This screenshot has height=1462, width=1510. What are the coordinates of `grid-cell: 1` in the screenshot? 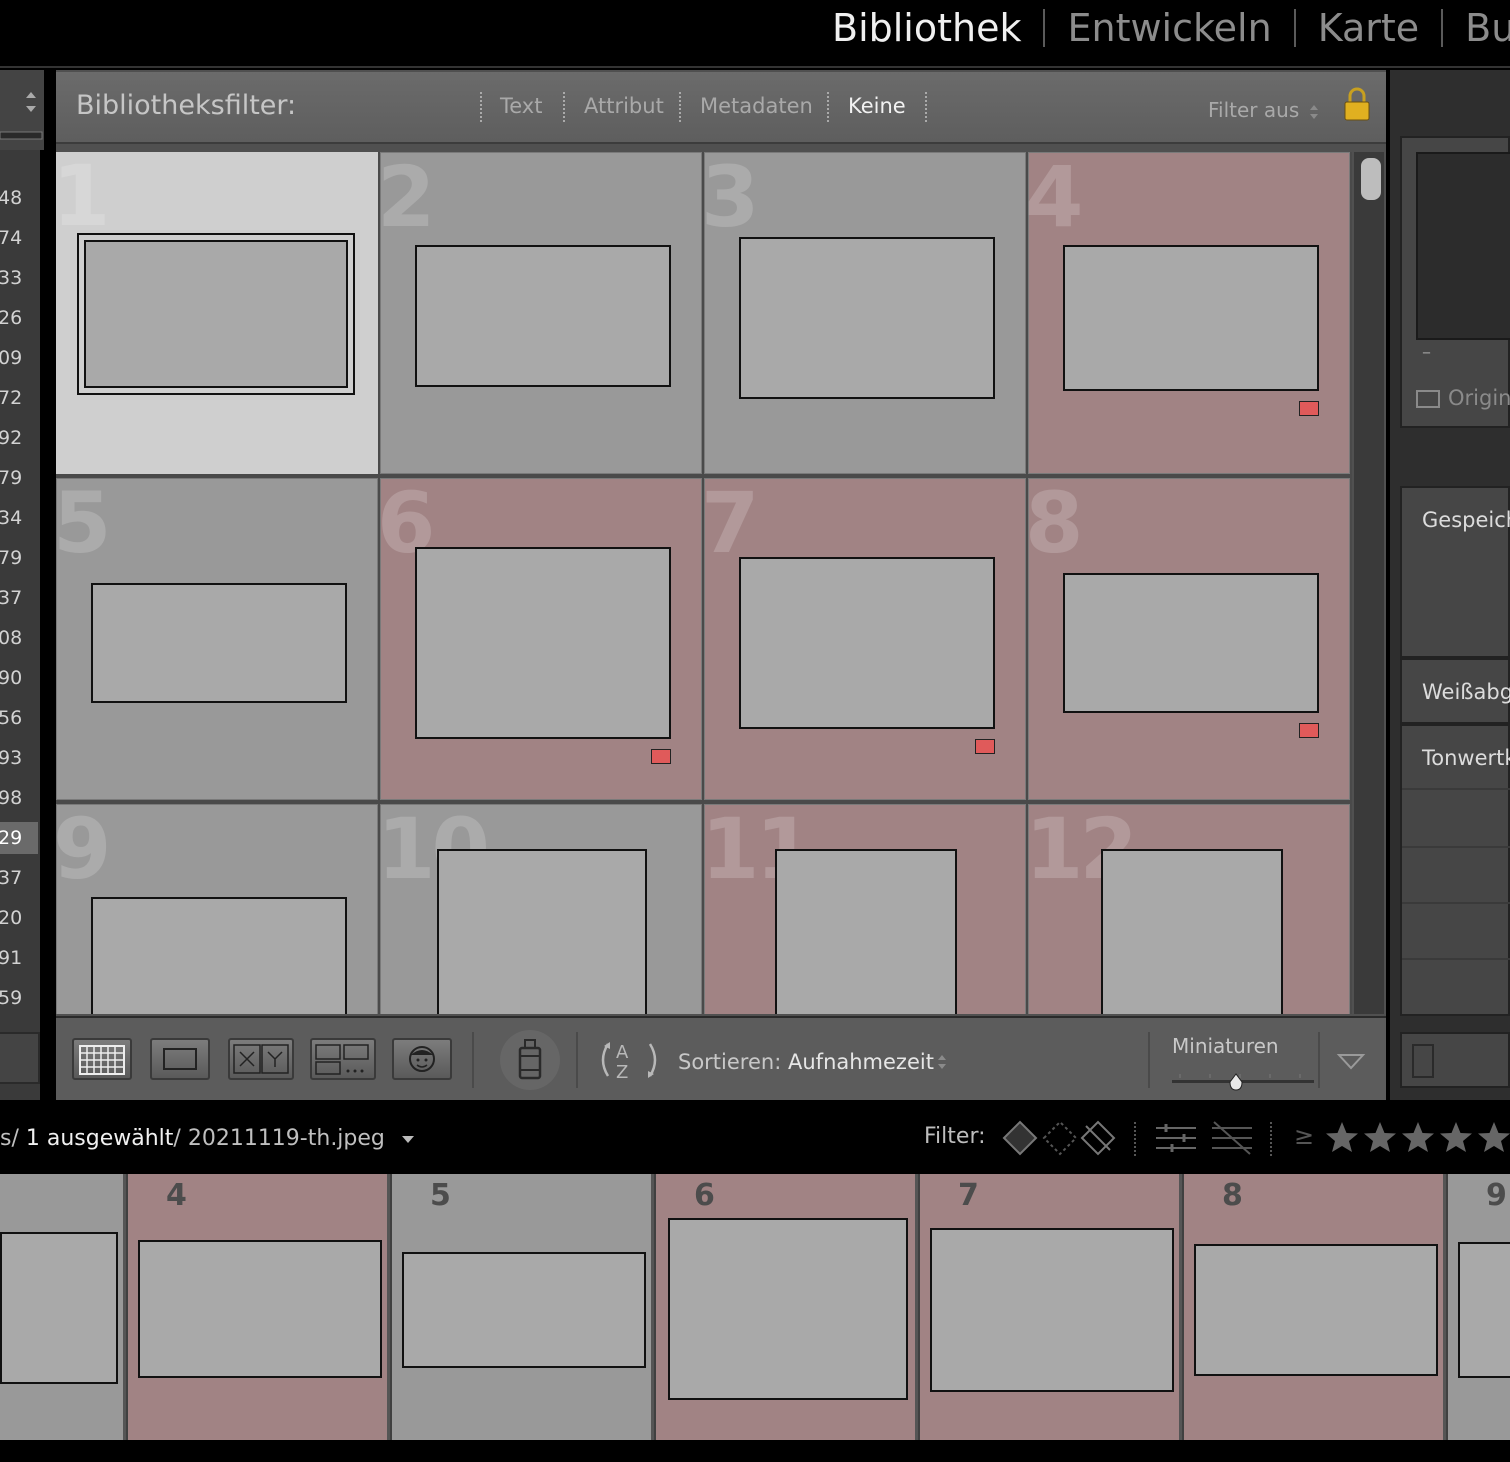 It's located at (217, 313).